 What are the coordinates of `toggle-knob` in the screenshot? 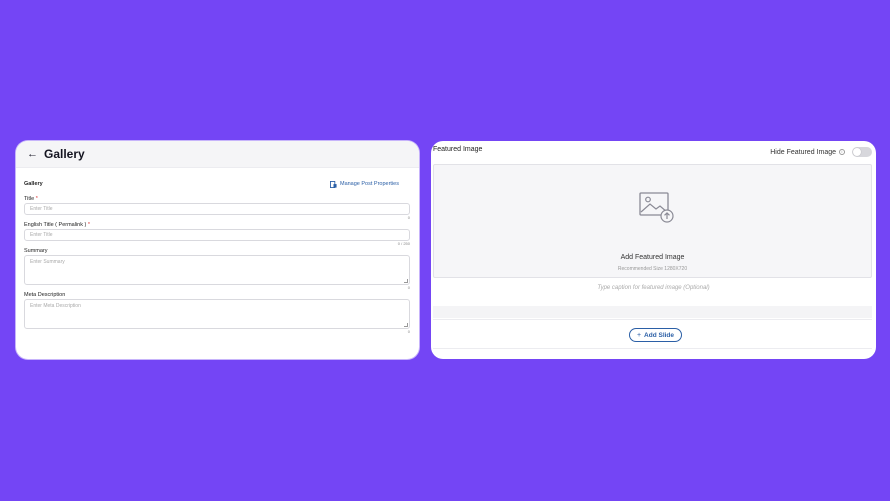 It's located at (857, 152).